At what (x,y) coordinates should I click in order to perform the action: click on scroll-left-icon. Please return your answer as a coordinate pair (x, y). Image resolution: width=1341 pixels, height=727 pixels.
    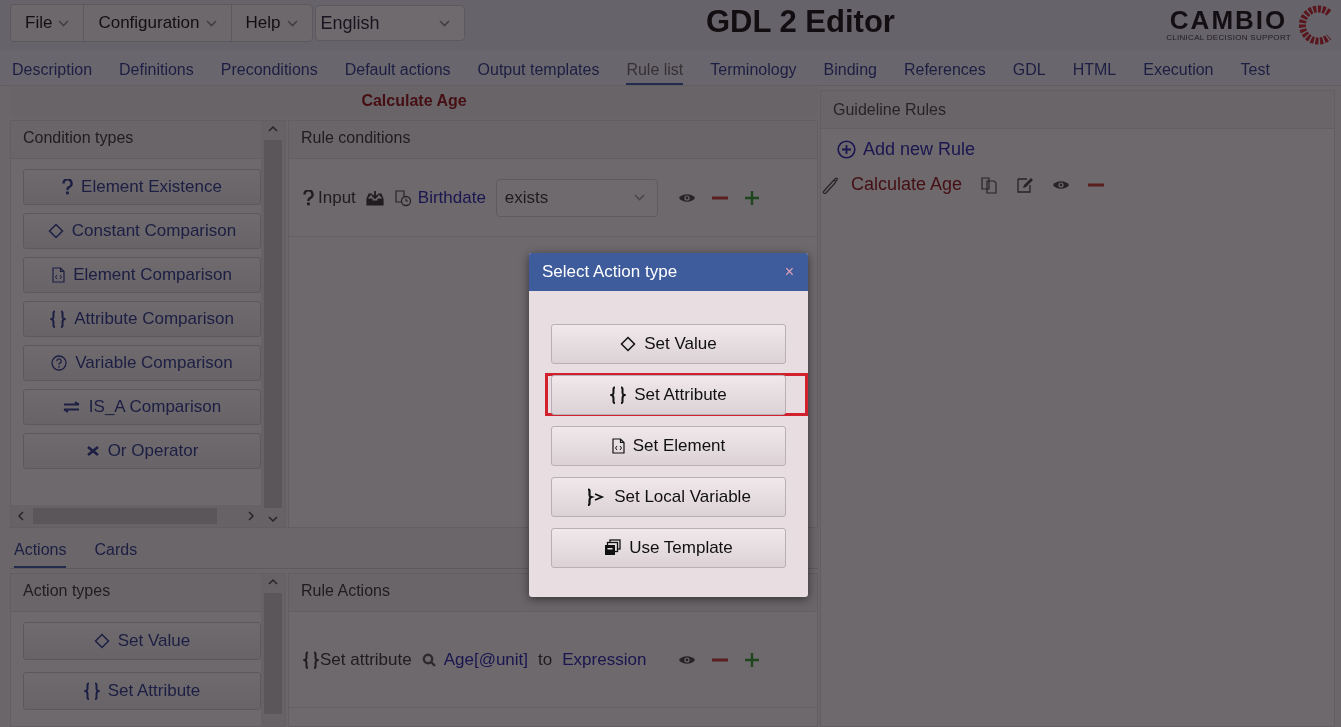
    Looking at the image, I should click on (20, 516).